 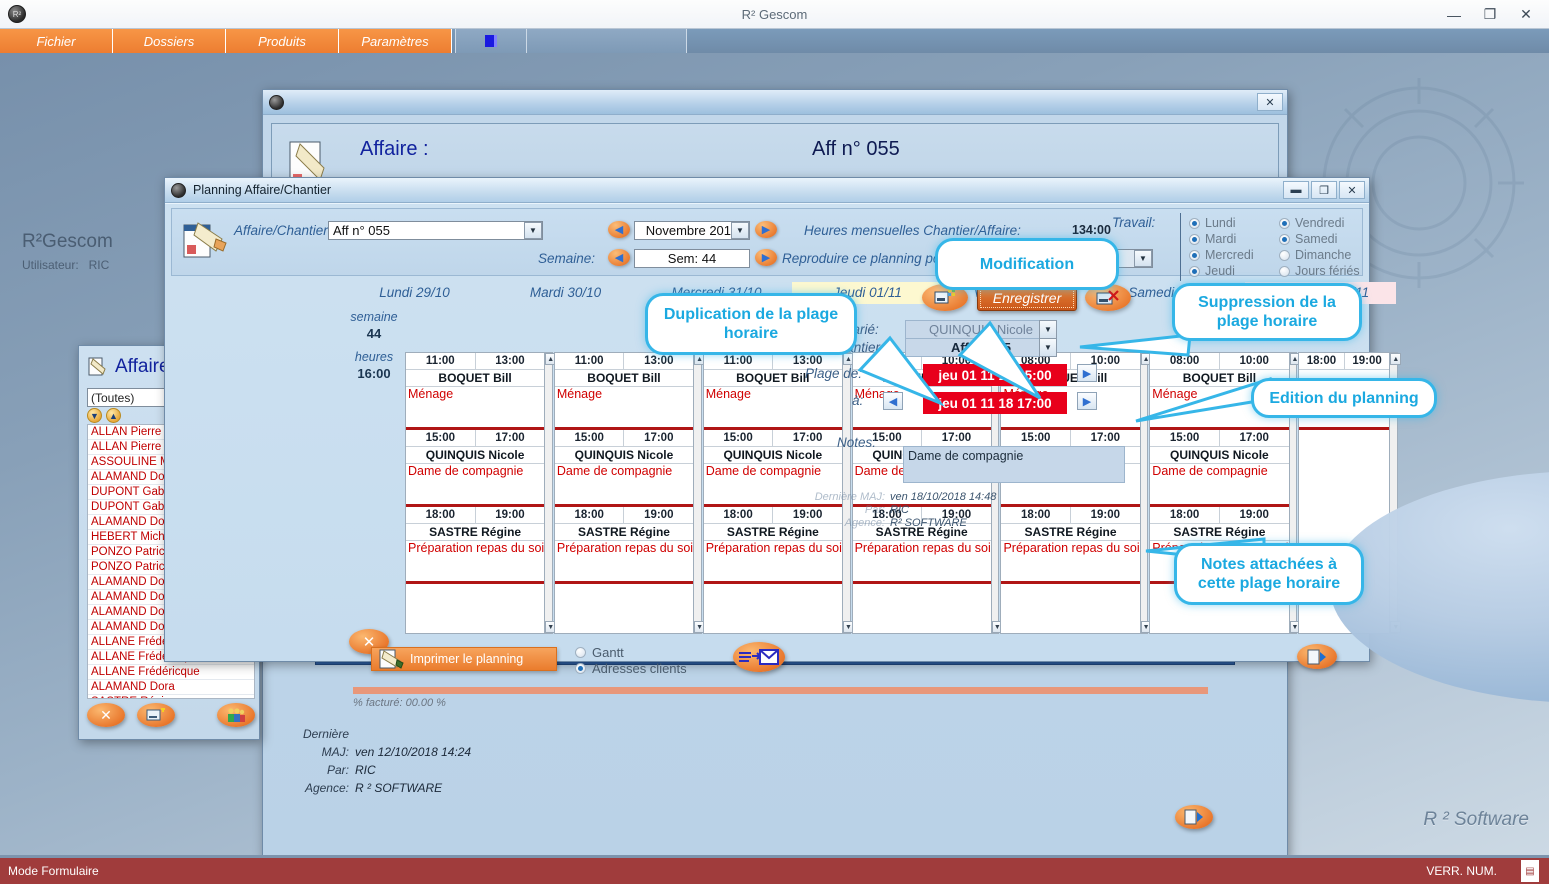 I want to click on view-option-gantt: Gantt, so click(x=631, y=652).